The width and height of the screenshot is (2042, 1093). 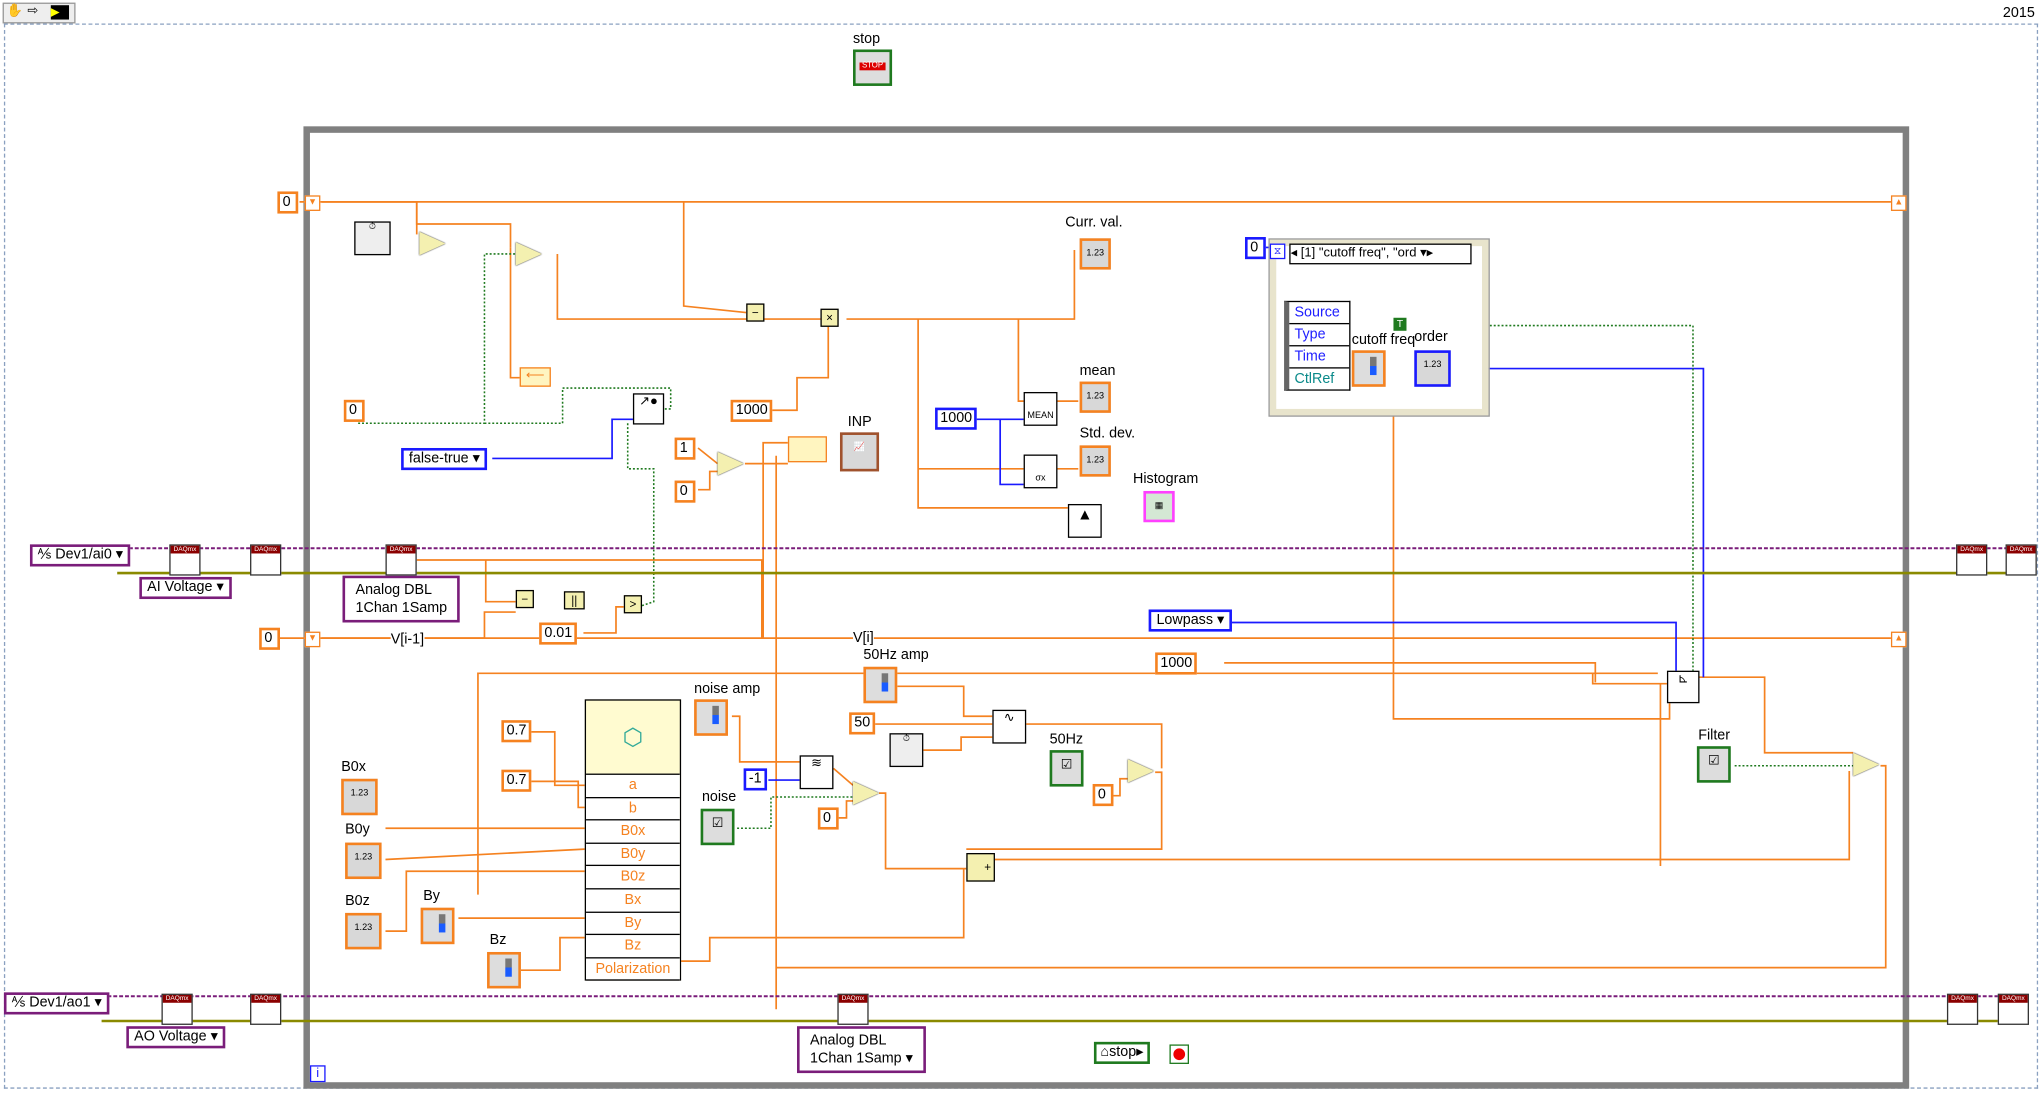 I want to click on shift-register-right: ▲, so click(x=1898, y=203).